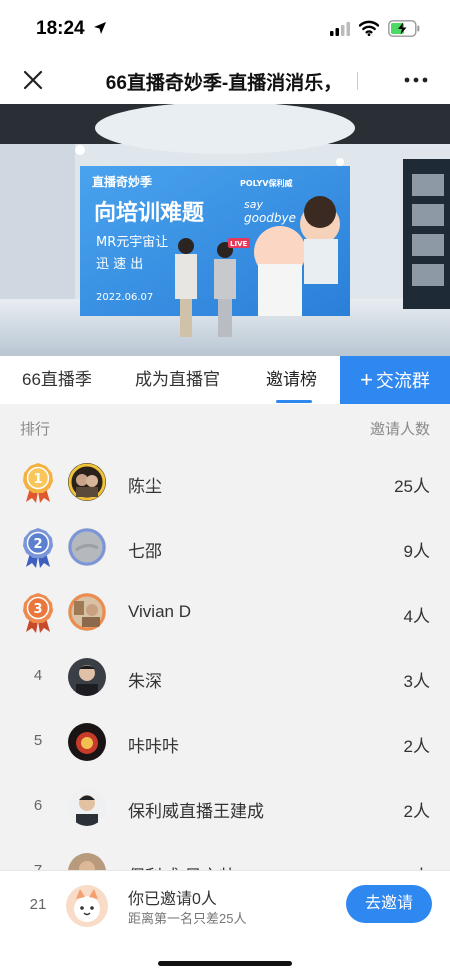 Image resolution: width=450 pixels, height=974 pixels. What do you see at coordinates (196, 811) in the screenshot?
I see `user-name: 保利威直播王建成` at bounding box center [196, 811].